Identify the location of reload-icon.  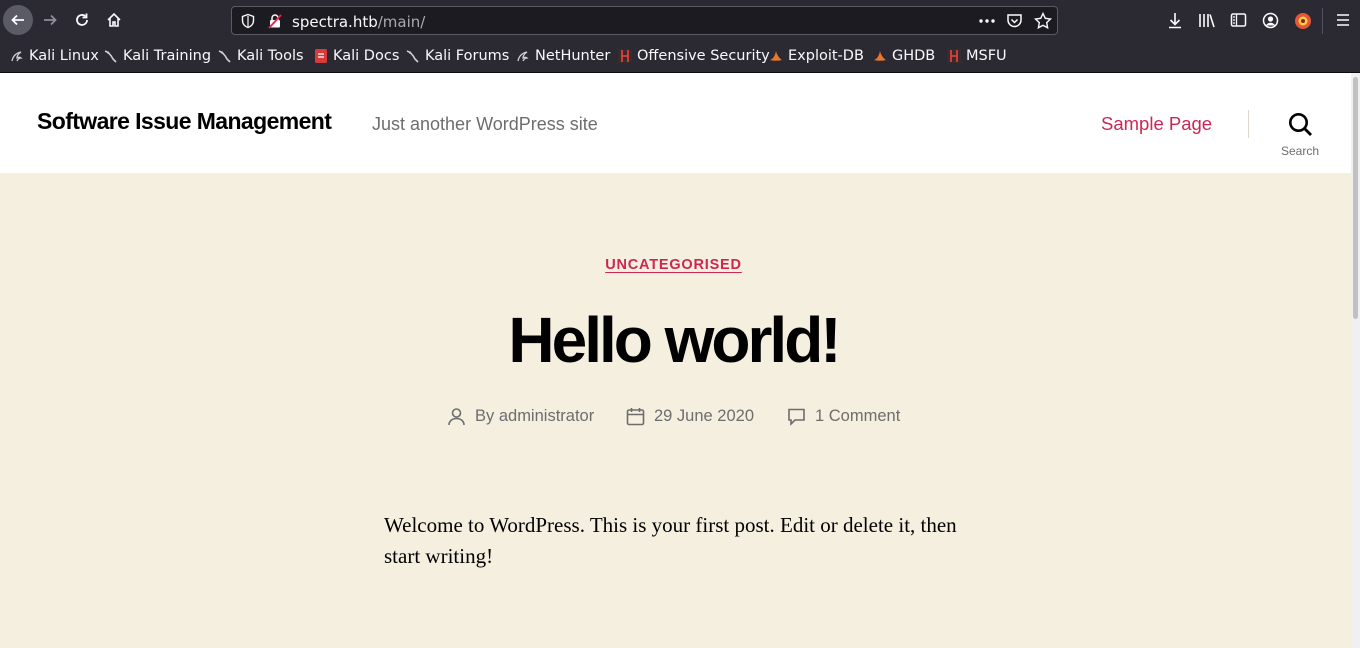
(82, 19).